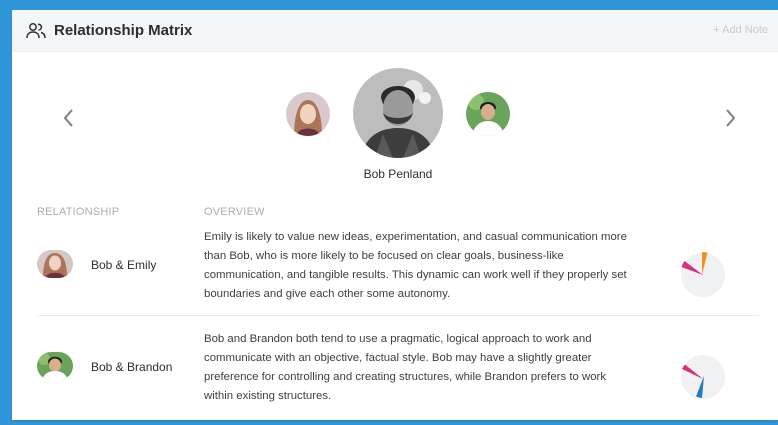 Image resolution: width=778 pixels, height=425 pixels. Describe the element at coordinates (36, 31) in the screenshot. I see `people-icon` at that location.